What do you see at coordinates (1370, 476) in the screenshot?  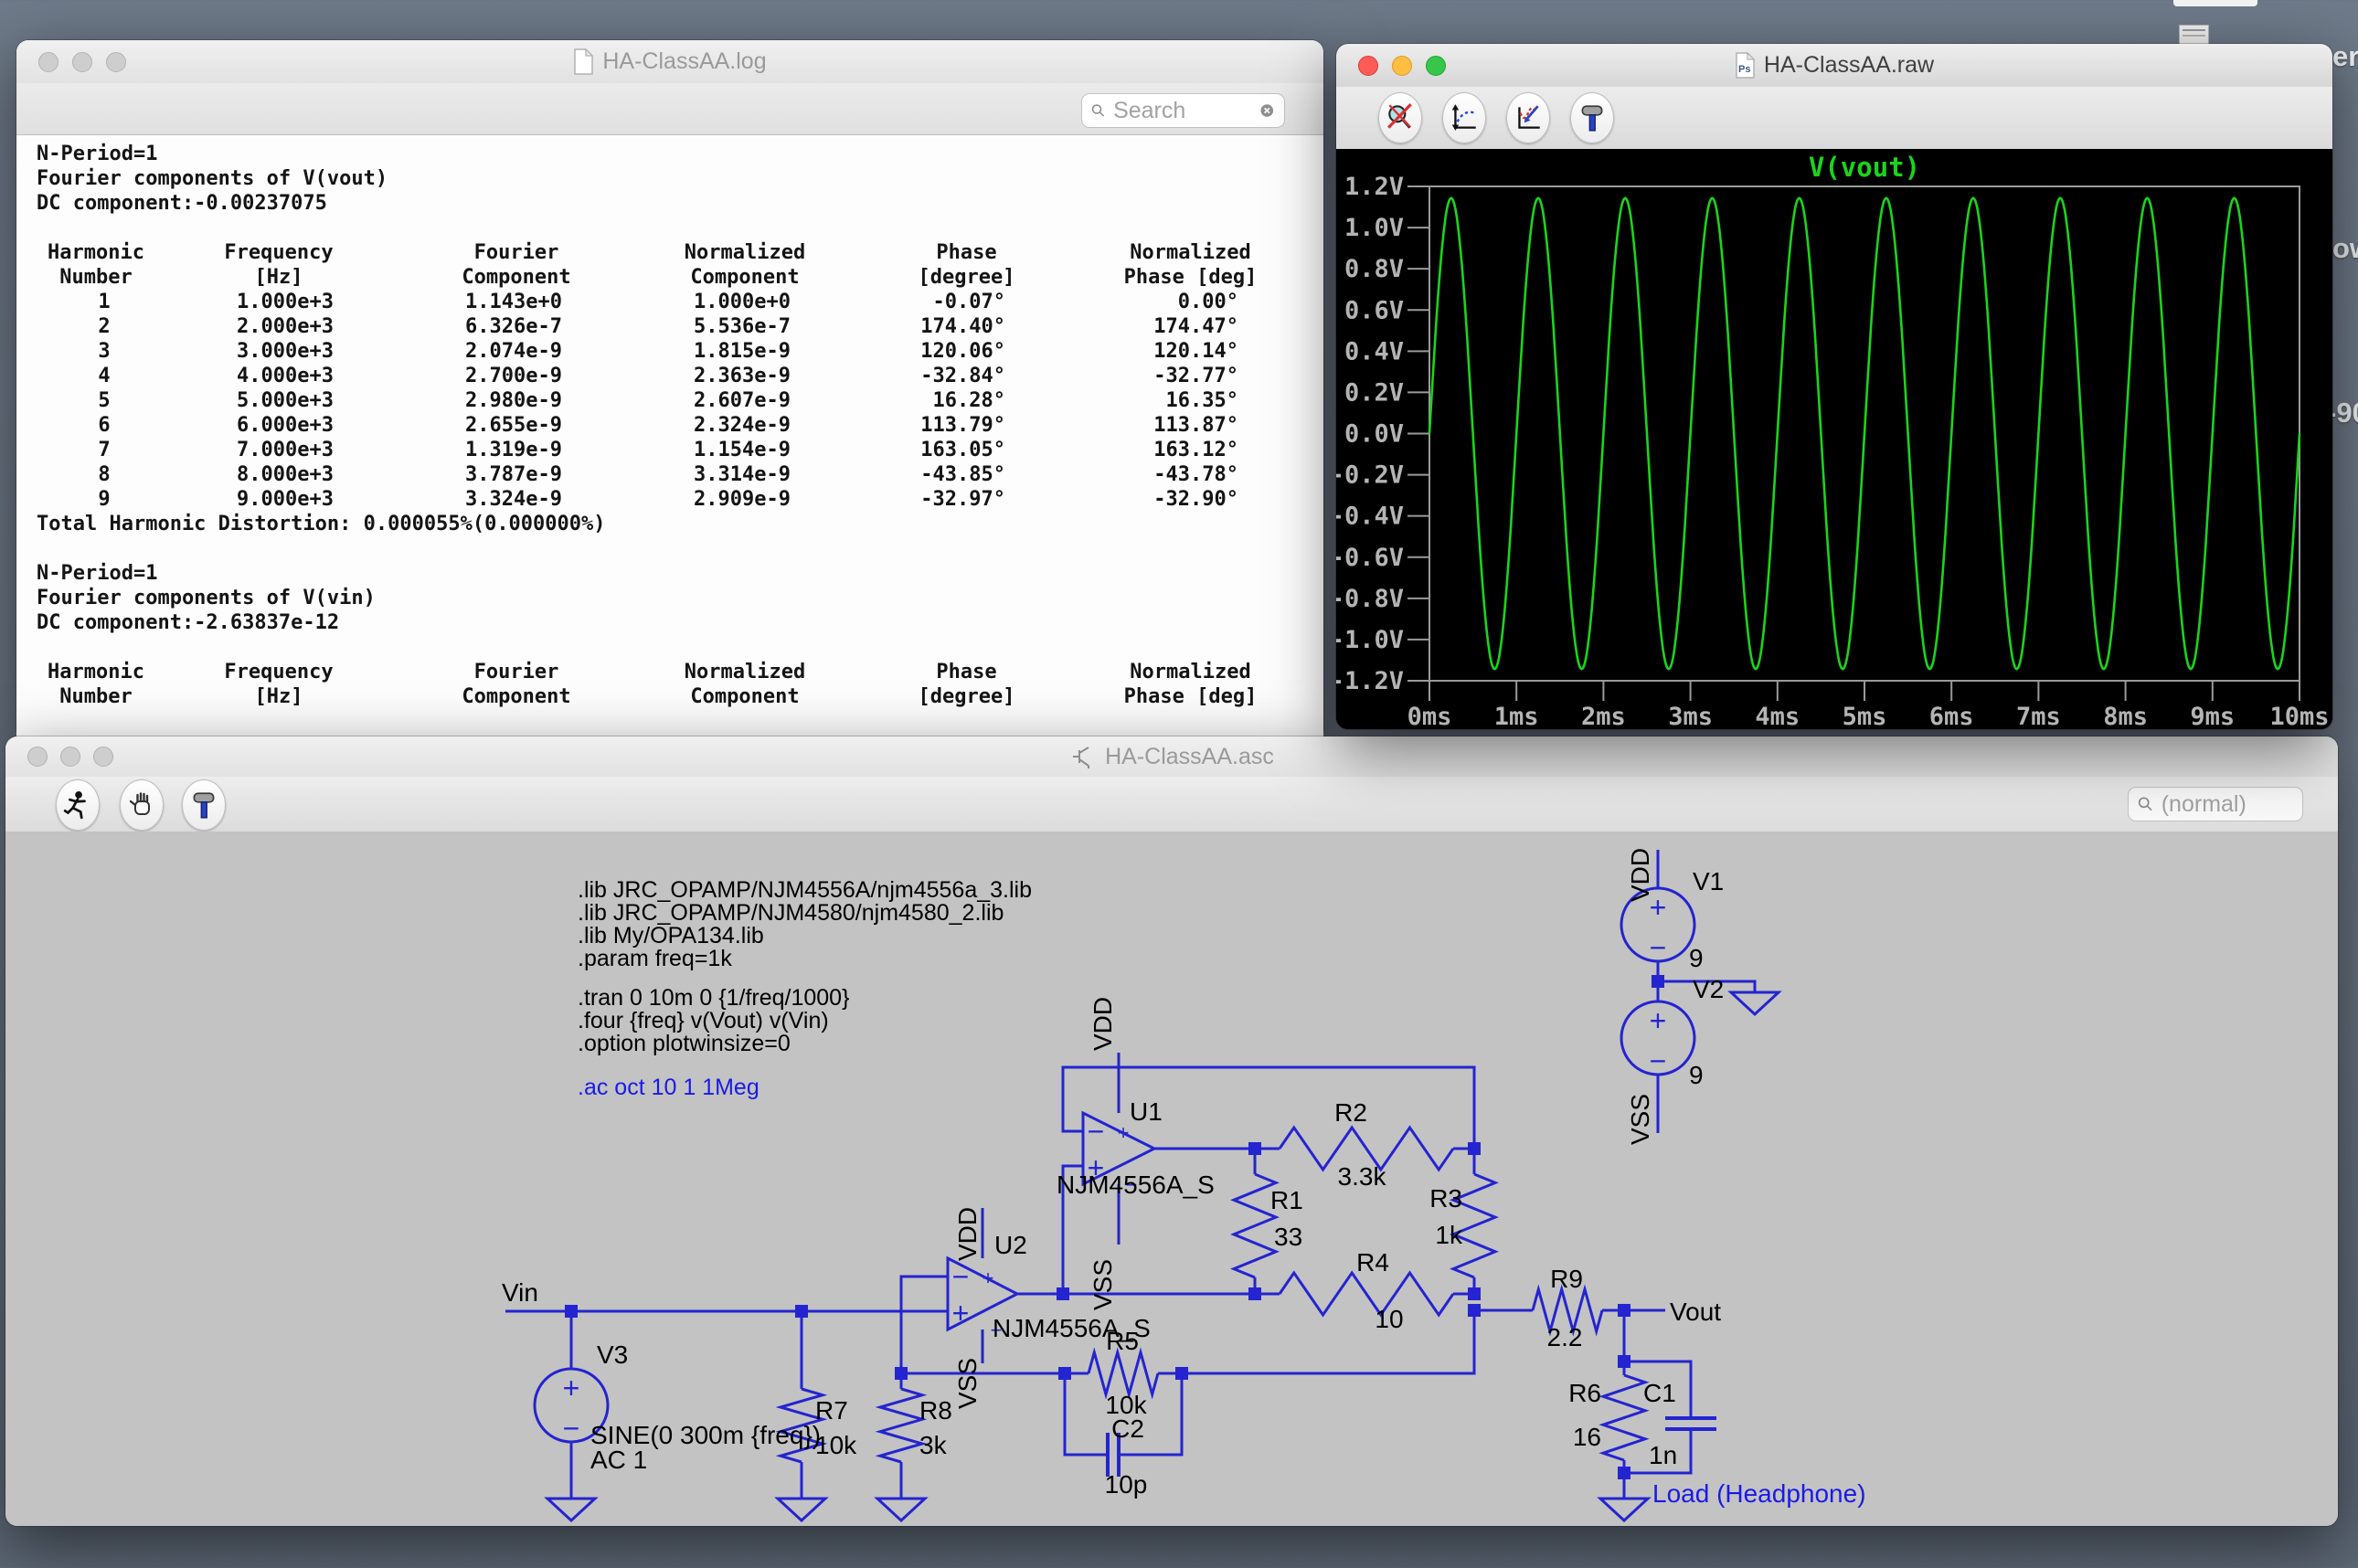 I see `y-axis-label: -0.2V` at bounding box center [1370, 476].